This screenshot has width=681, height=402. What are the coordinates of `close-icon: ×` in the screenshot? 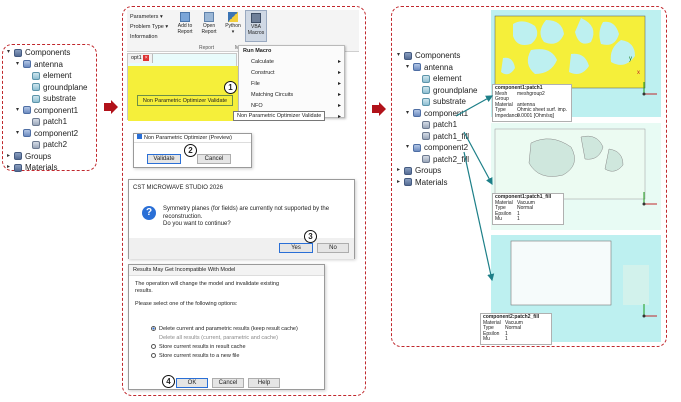 It's located at (146, 57).